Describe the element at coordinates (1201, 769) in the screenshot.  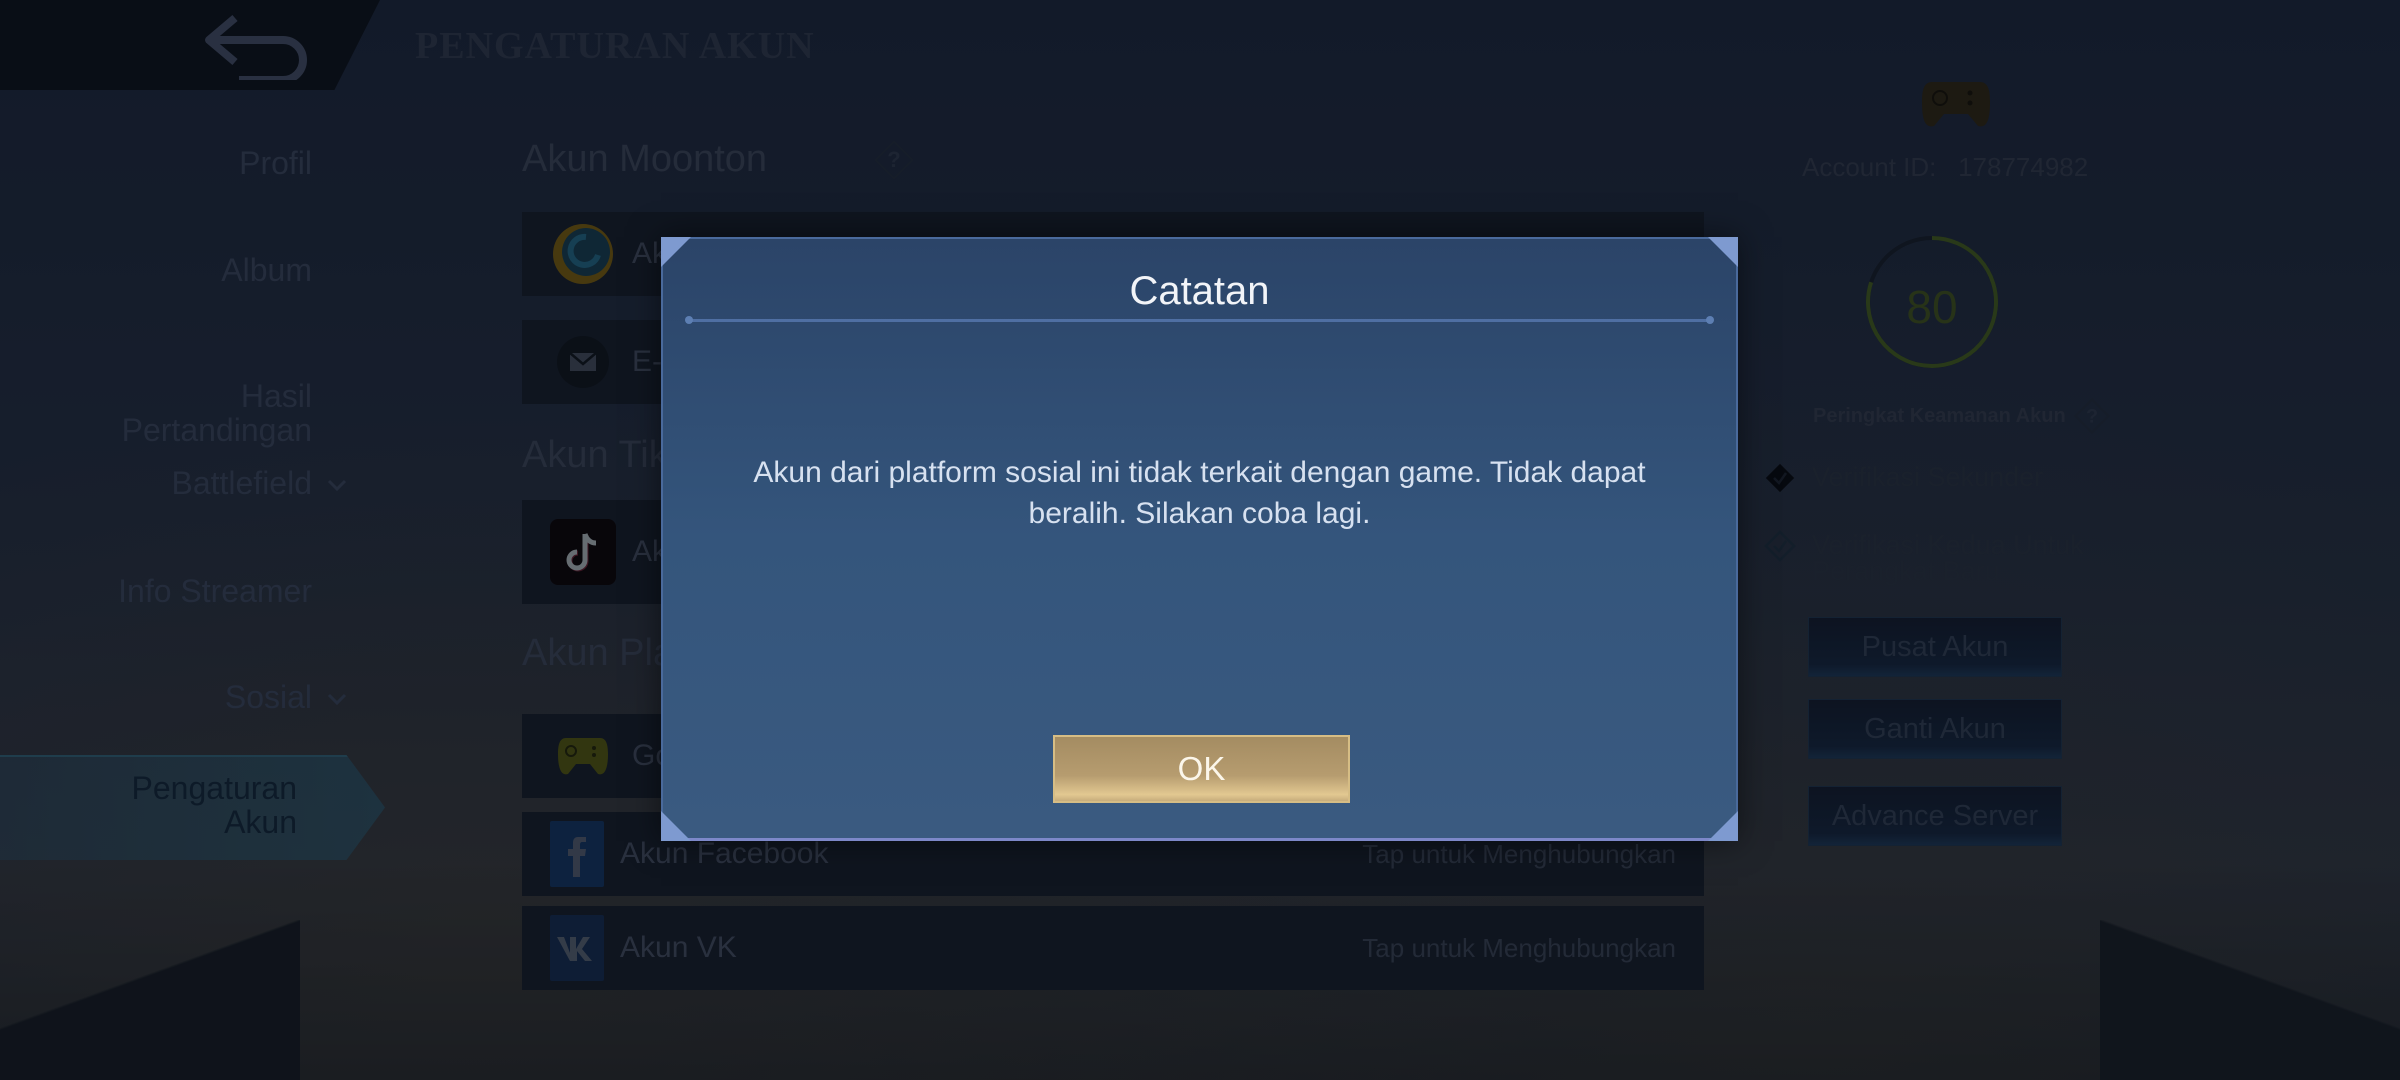
I see `ok-button: OK` at that location.